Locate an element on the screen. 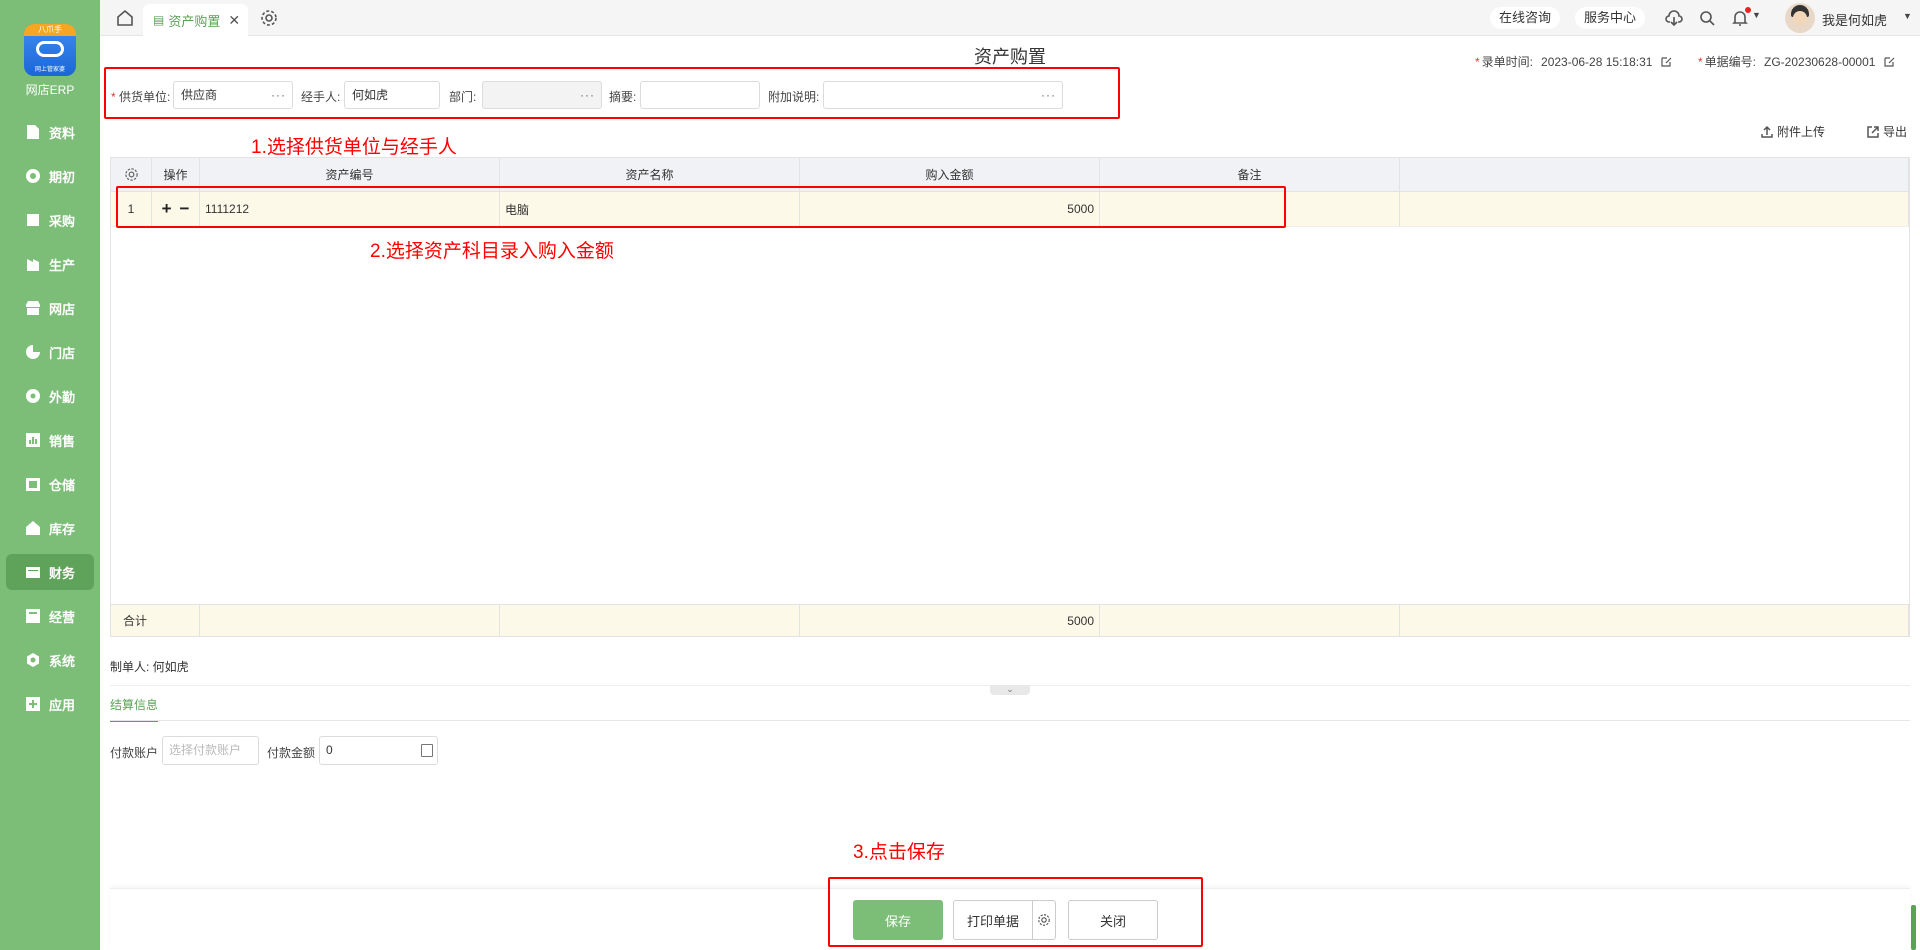 This screenshot has width=1920, height=950. calculator-icon is located at coordinates (427, 750).